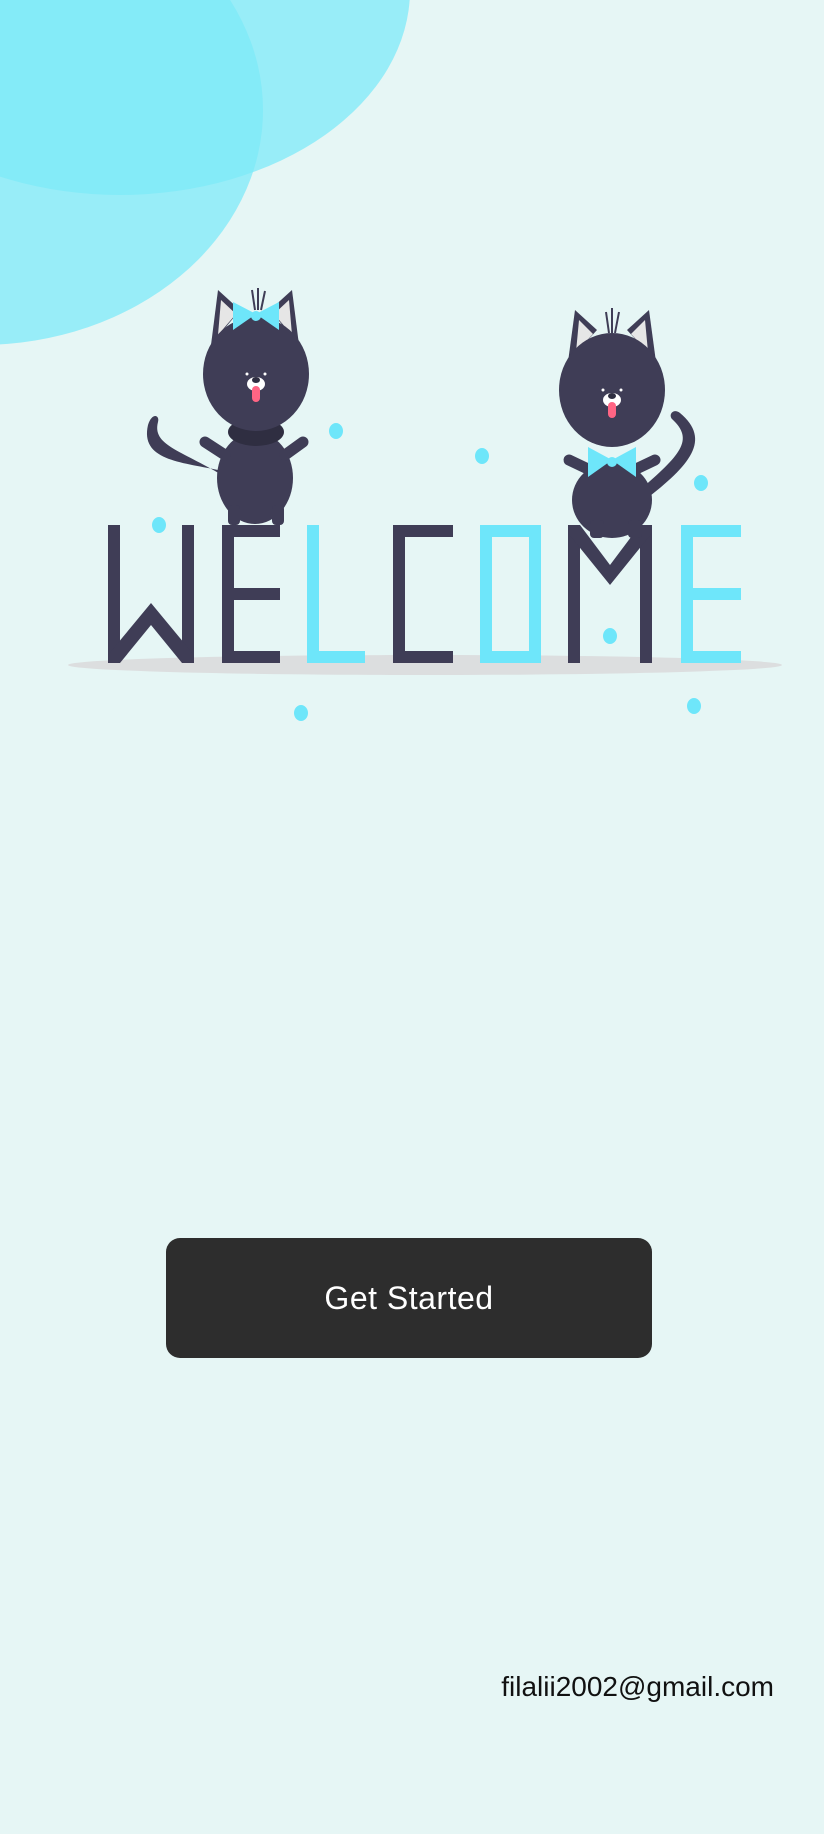 This screenshot has width=824, height=1834. Describe the element at coordinates (409, 1298) in the screenshot. I see `get-started-button: Get Started` at that location.